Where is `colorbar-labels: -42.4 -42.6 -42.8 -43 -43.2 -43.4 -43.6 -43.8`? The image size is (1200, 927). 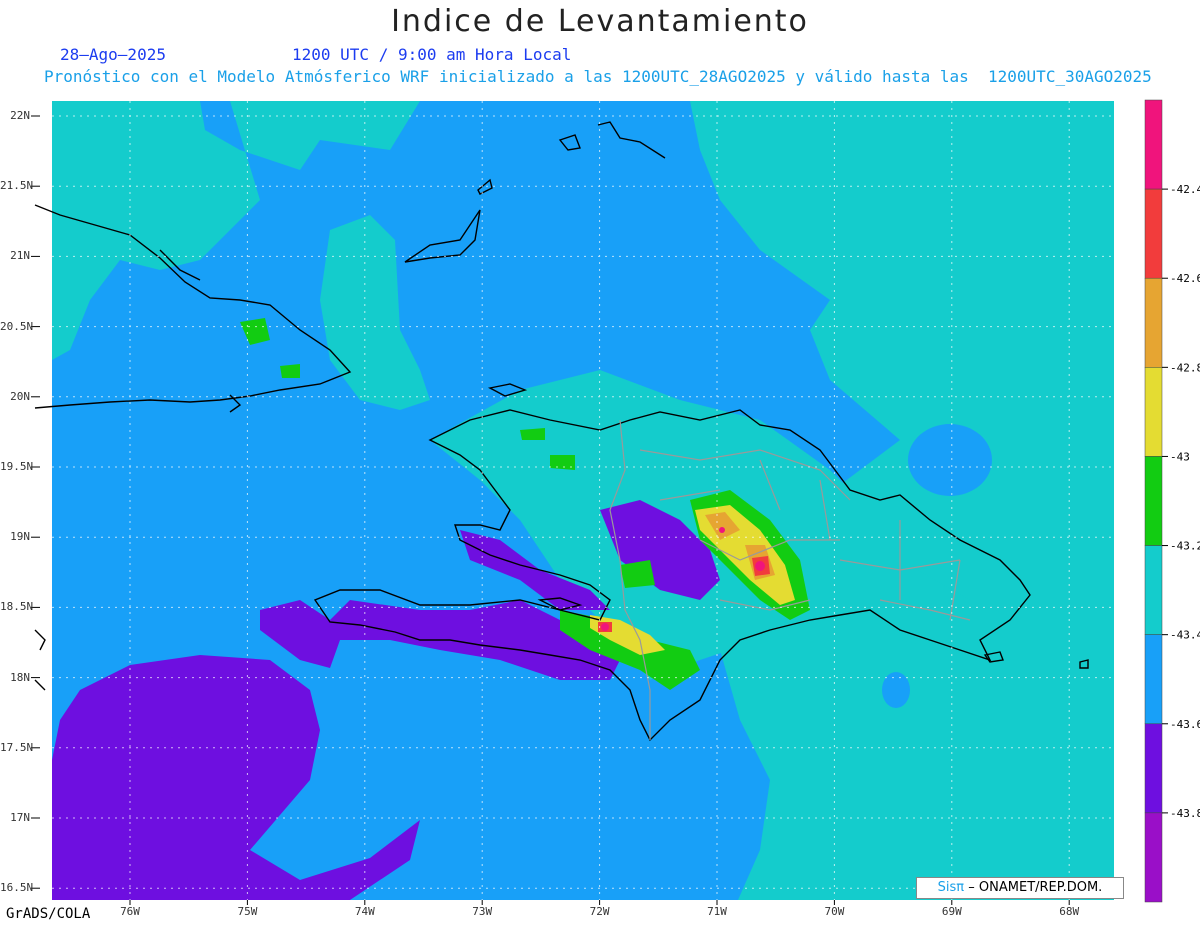
colorbar-labels: -42.4 -42.6 -42.8 -43 -43.2 -43.4 -43.6 -43.8 is located at coordinates (1181, 501).